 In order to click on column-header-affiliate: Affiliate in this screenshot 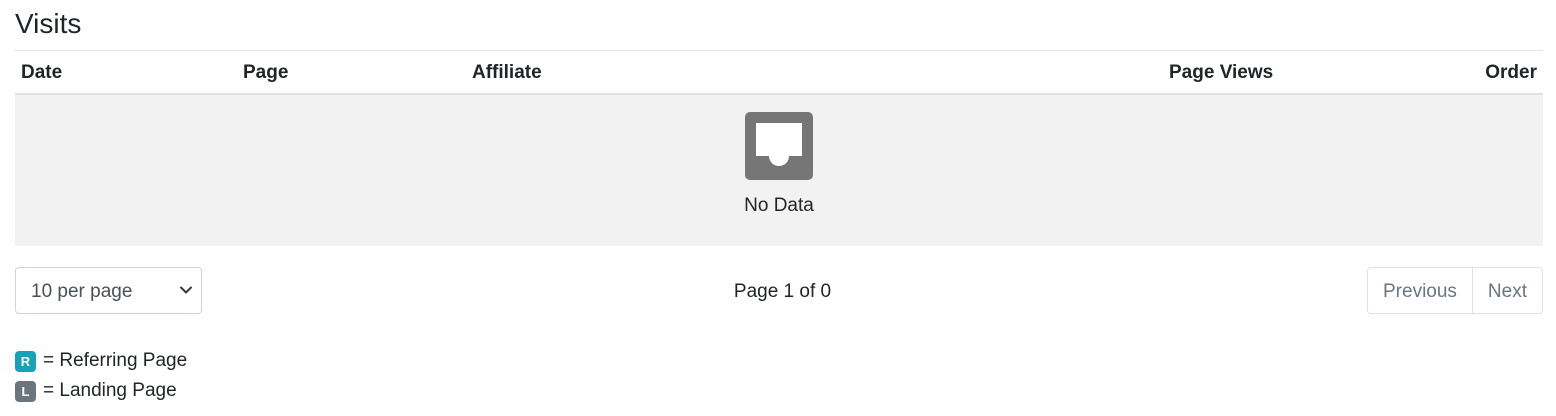, I will do `click(507, 72)`.